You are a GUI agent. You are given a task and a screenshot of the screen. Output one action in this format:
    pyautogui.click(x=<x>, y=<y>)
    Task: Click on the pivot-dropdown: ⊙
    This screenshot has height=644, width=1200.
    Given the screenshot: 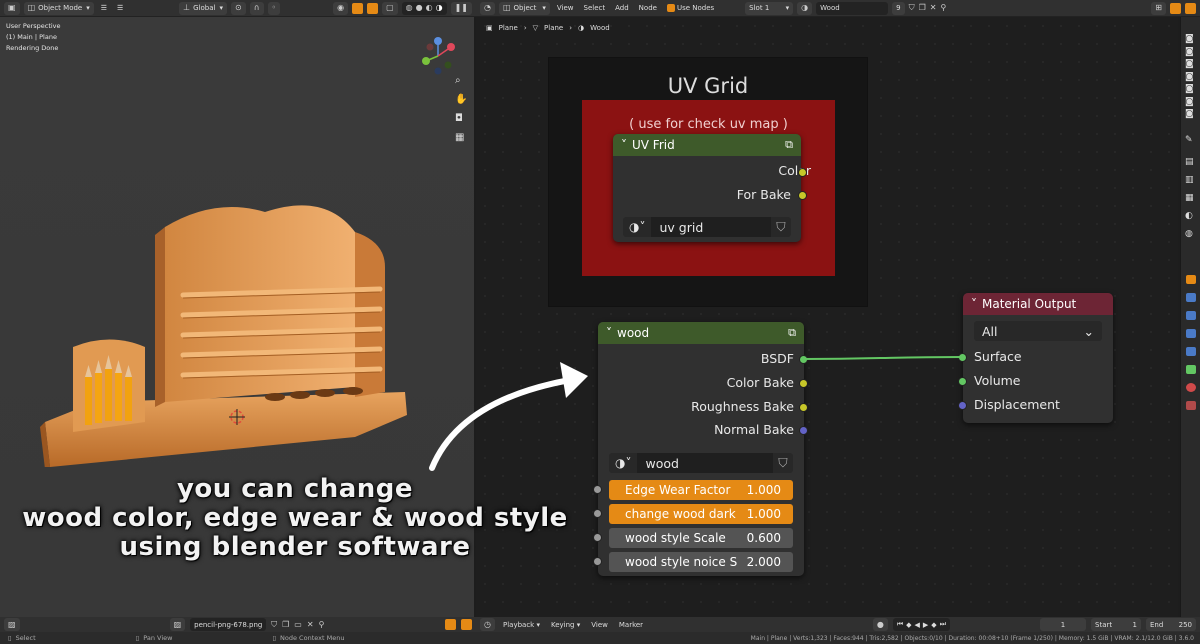 What is the action you would take?
    pyautogui.click(x=238, y=8)
    